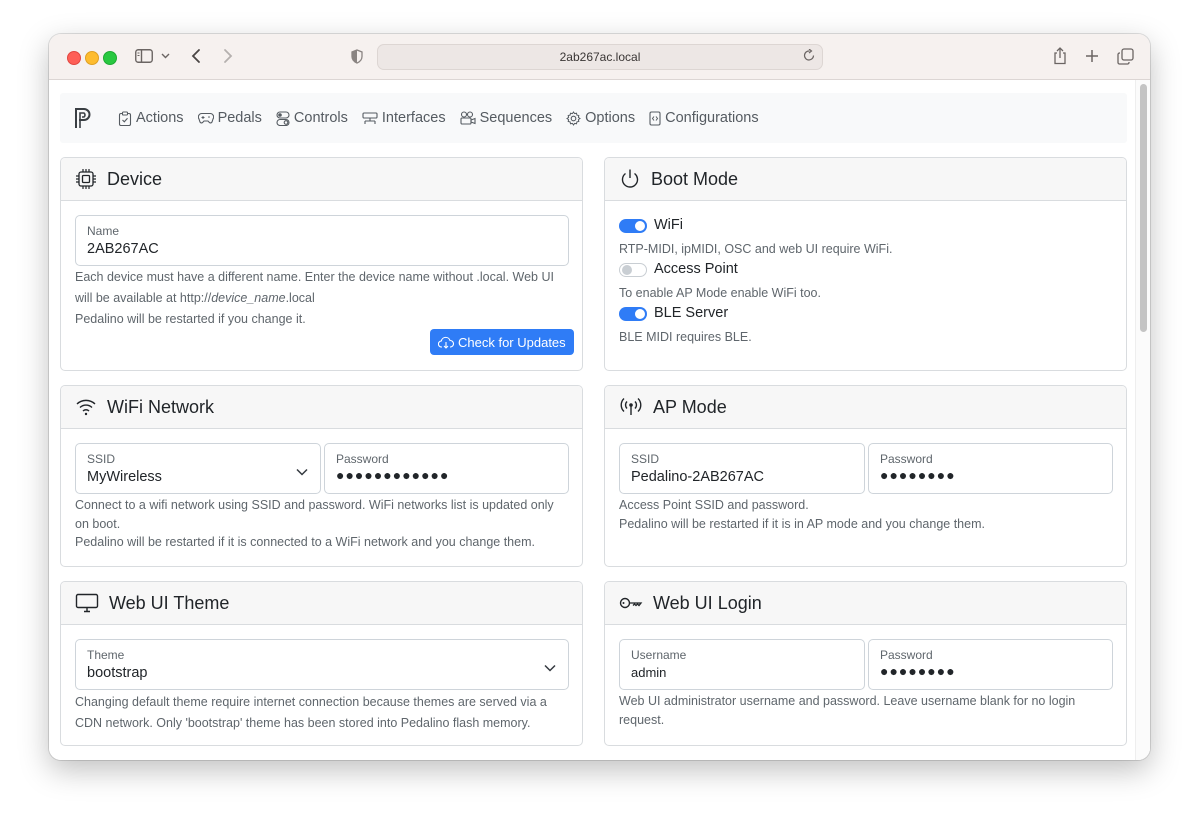 This screenshot has width=1200, height=825. What do you see at coordinates (228, 56) in the screenshot?
I see `forward-icon` at bounding box center [228, 56].